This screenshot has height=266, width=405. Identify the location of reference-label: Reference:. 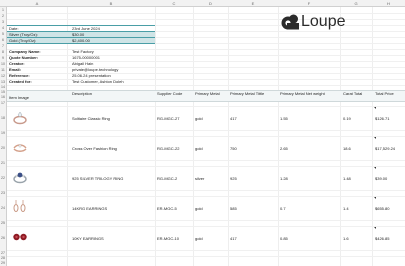
(19, 75).